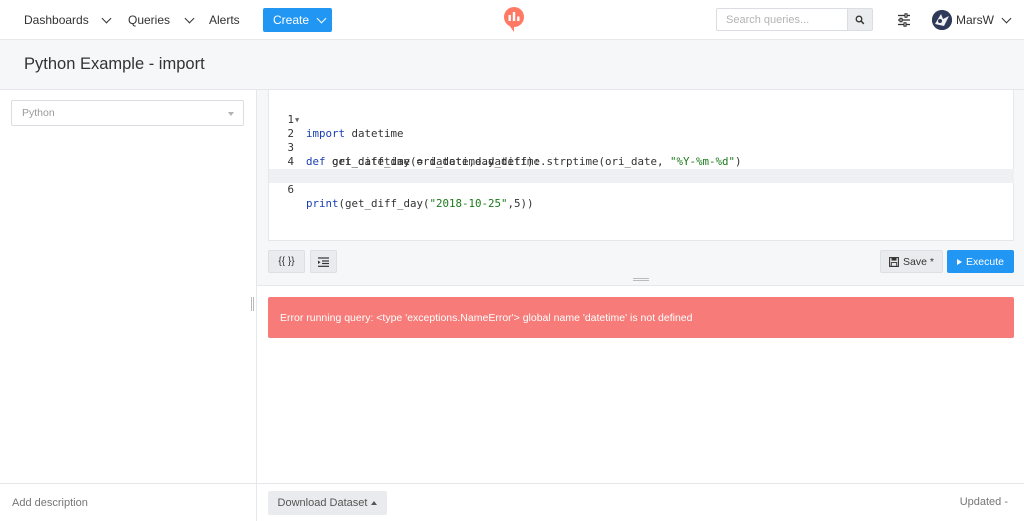 The image size is (1024, 521). I want to click on nav-dashboards-label: Dashboards, so click(56, 20).